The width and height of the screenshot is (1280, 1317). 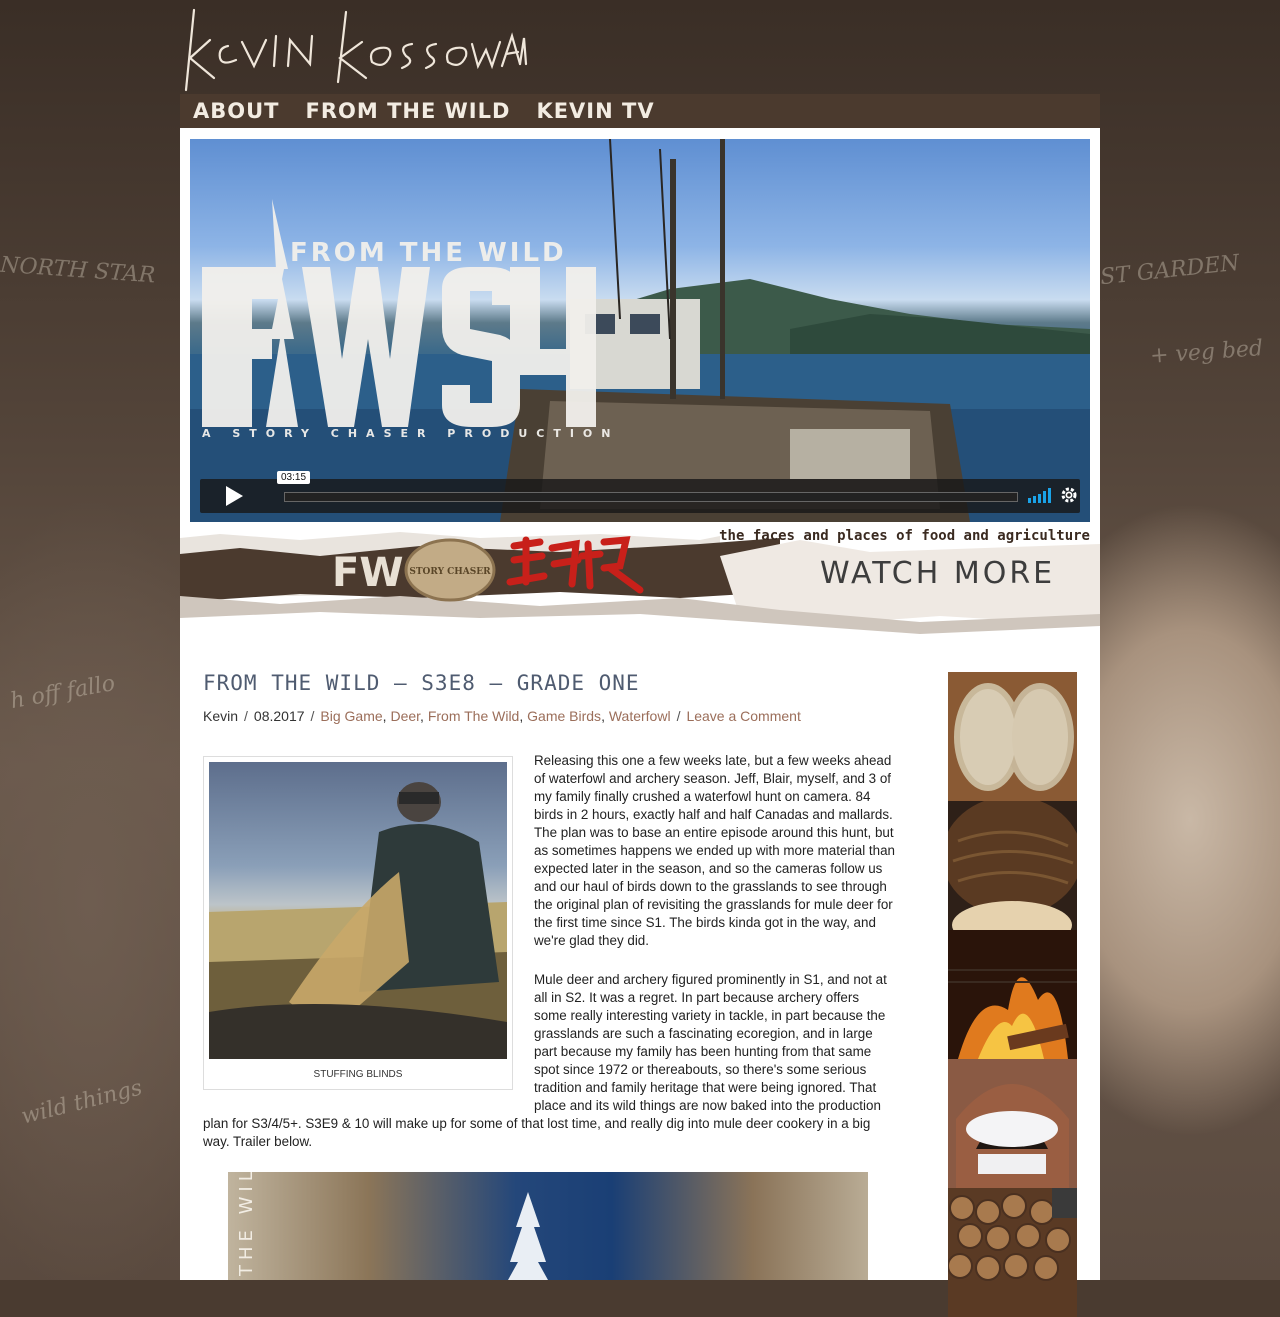 I want to click on bread-photo, so click(x=1014, y=737).